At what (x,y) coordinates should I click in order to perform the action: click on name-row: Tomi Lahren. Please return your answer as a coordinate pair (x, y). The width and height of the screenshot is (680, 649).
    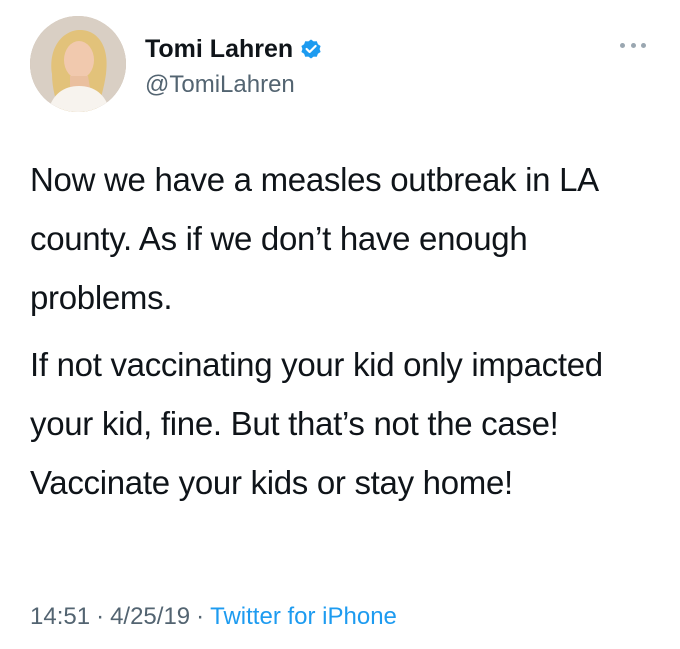
    Looking at the image, I should click on (234, 49).